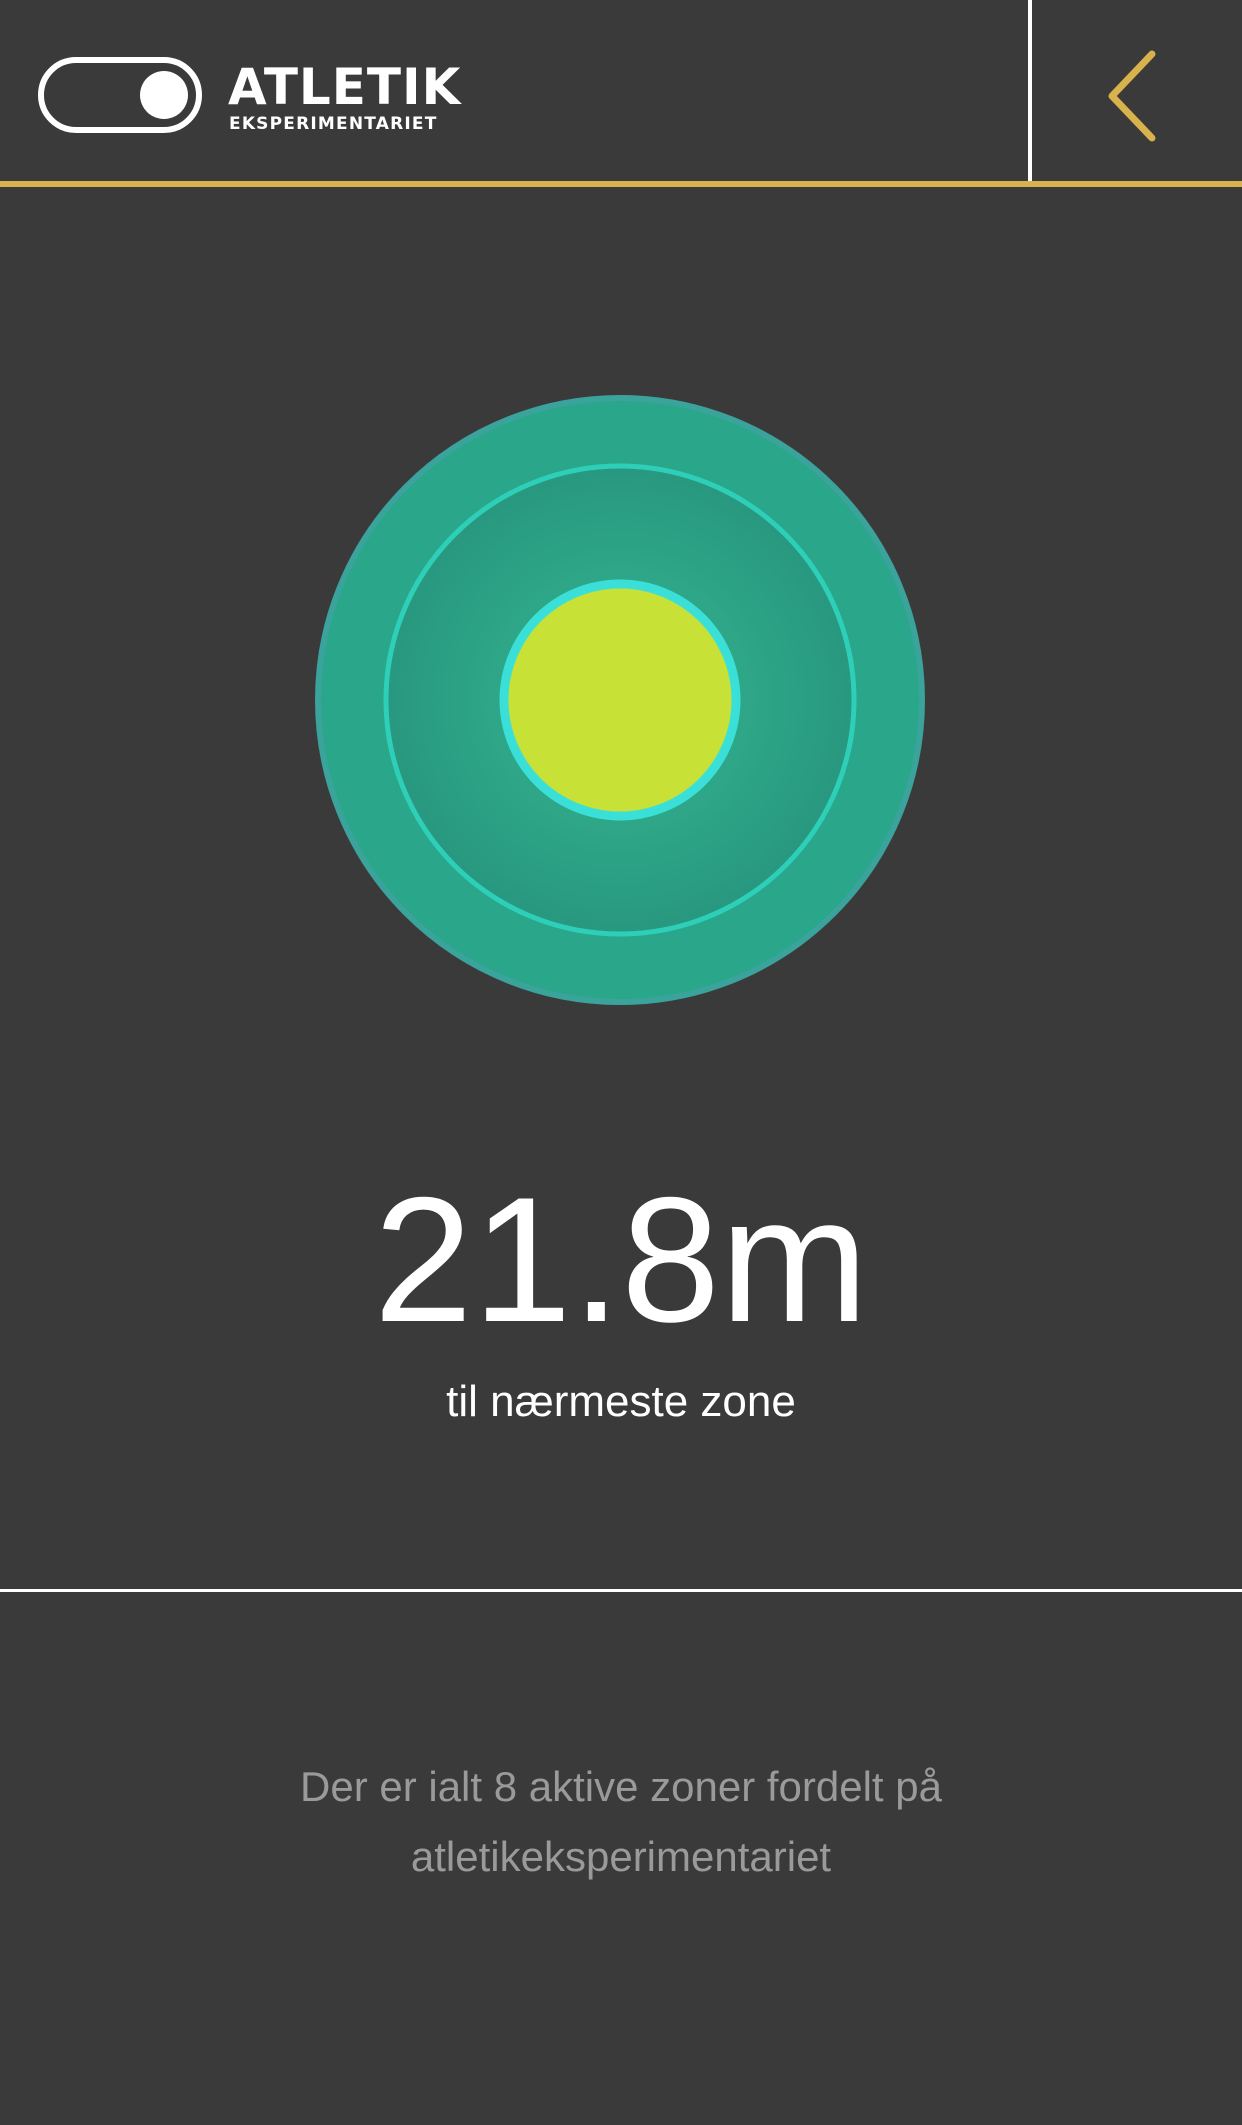 The height and width of the screenshot is (2125, 1242). Describe the element at coordinates (621, 1590) in the screenshot. I see `section-divider` at that location.